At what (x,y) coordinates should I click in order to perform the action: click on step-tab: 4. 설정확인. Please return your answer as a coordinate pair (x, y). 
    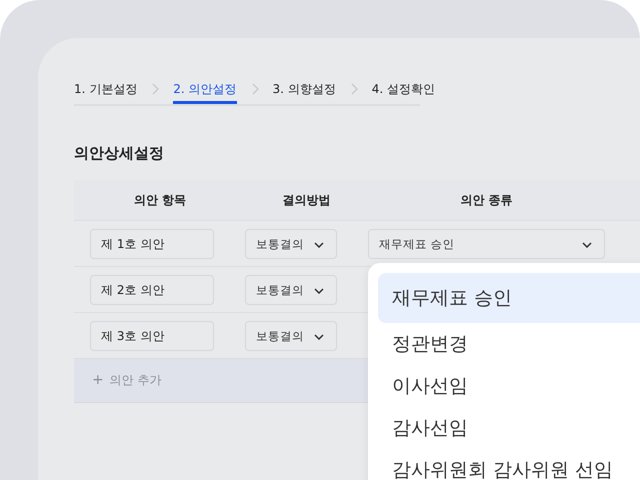
    Looking at the image, I should click on (404, 90).